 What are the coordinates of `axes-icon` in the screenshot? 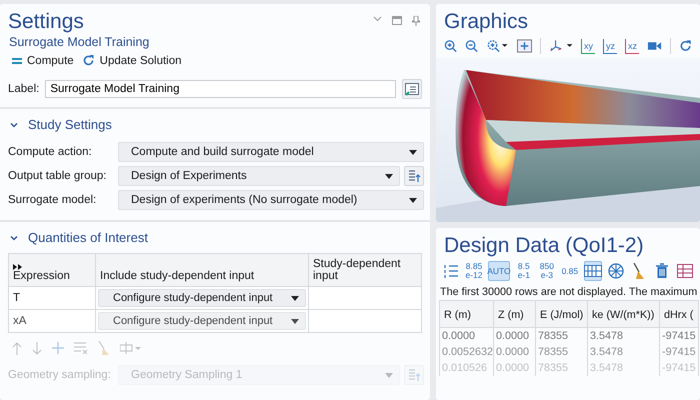 It's located at (560, 46).